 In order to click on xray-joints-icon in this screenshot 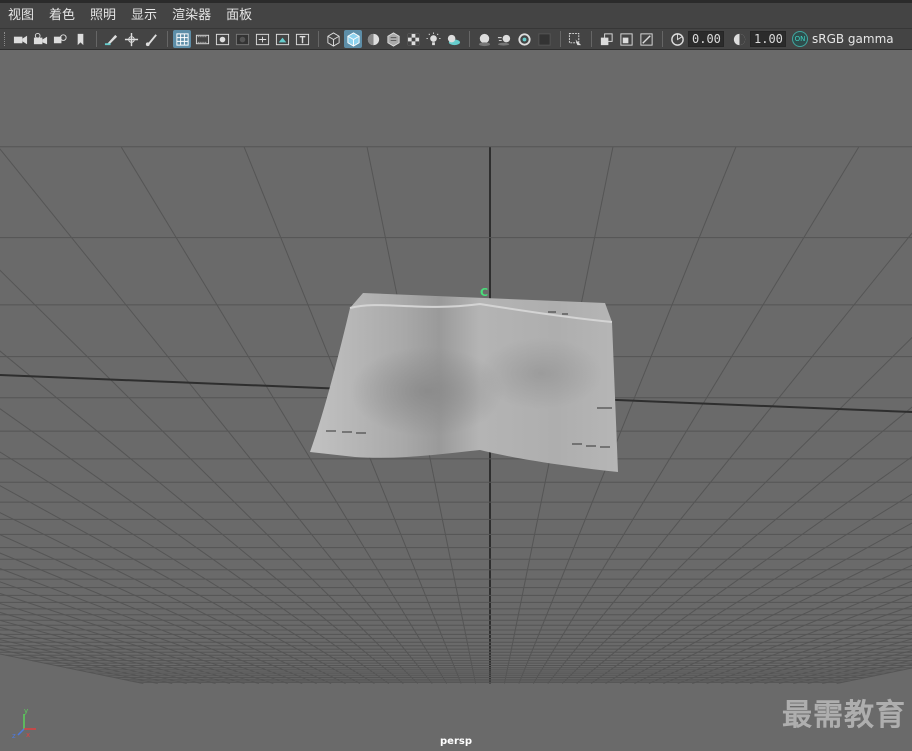, I will do `click(626, 39)`.